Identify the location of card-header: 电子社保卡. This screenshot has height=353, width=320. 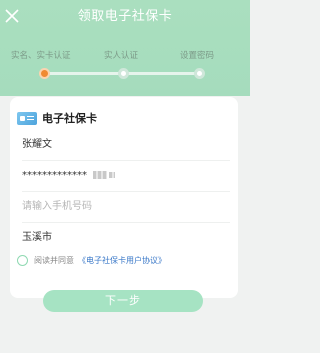
(57, 118).